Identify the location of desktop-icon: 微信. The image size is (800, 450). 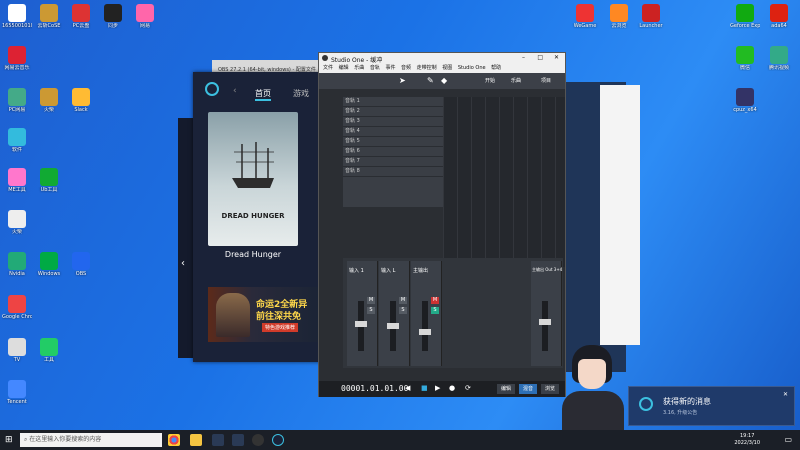
(745, 58).